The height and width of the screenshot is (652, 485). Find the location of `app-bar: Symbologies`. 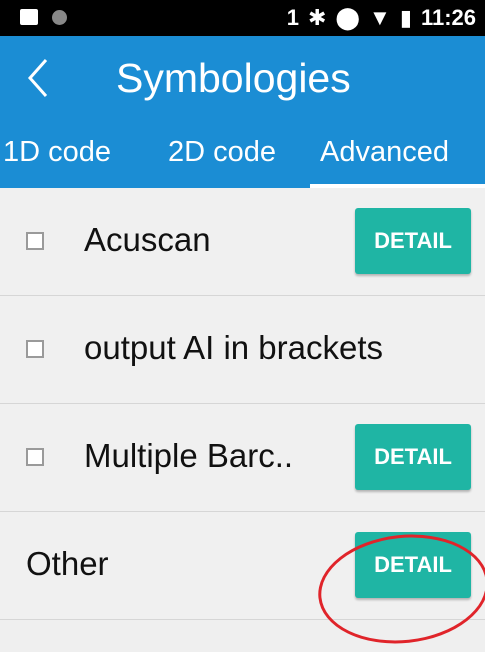

app-bar: Symbologies is located at coordinates (242, 79).